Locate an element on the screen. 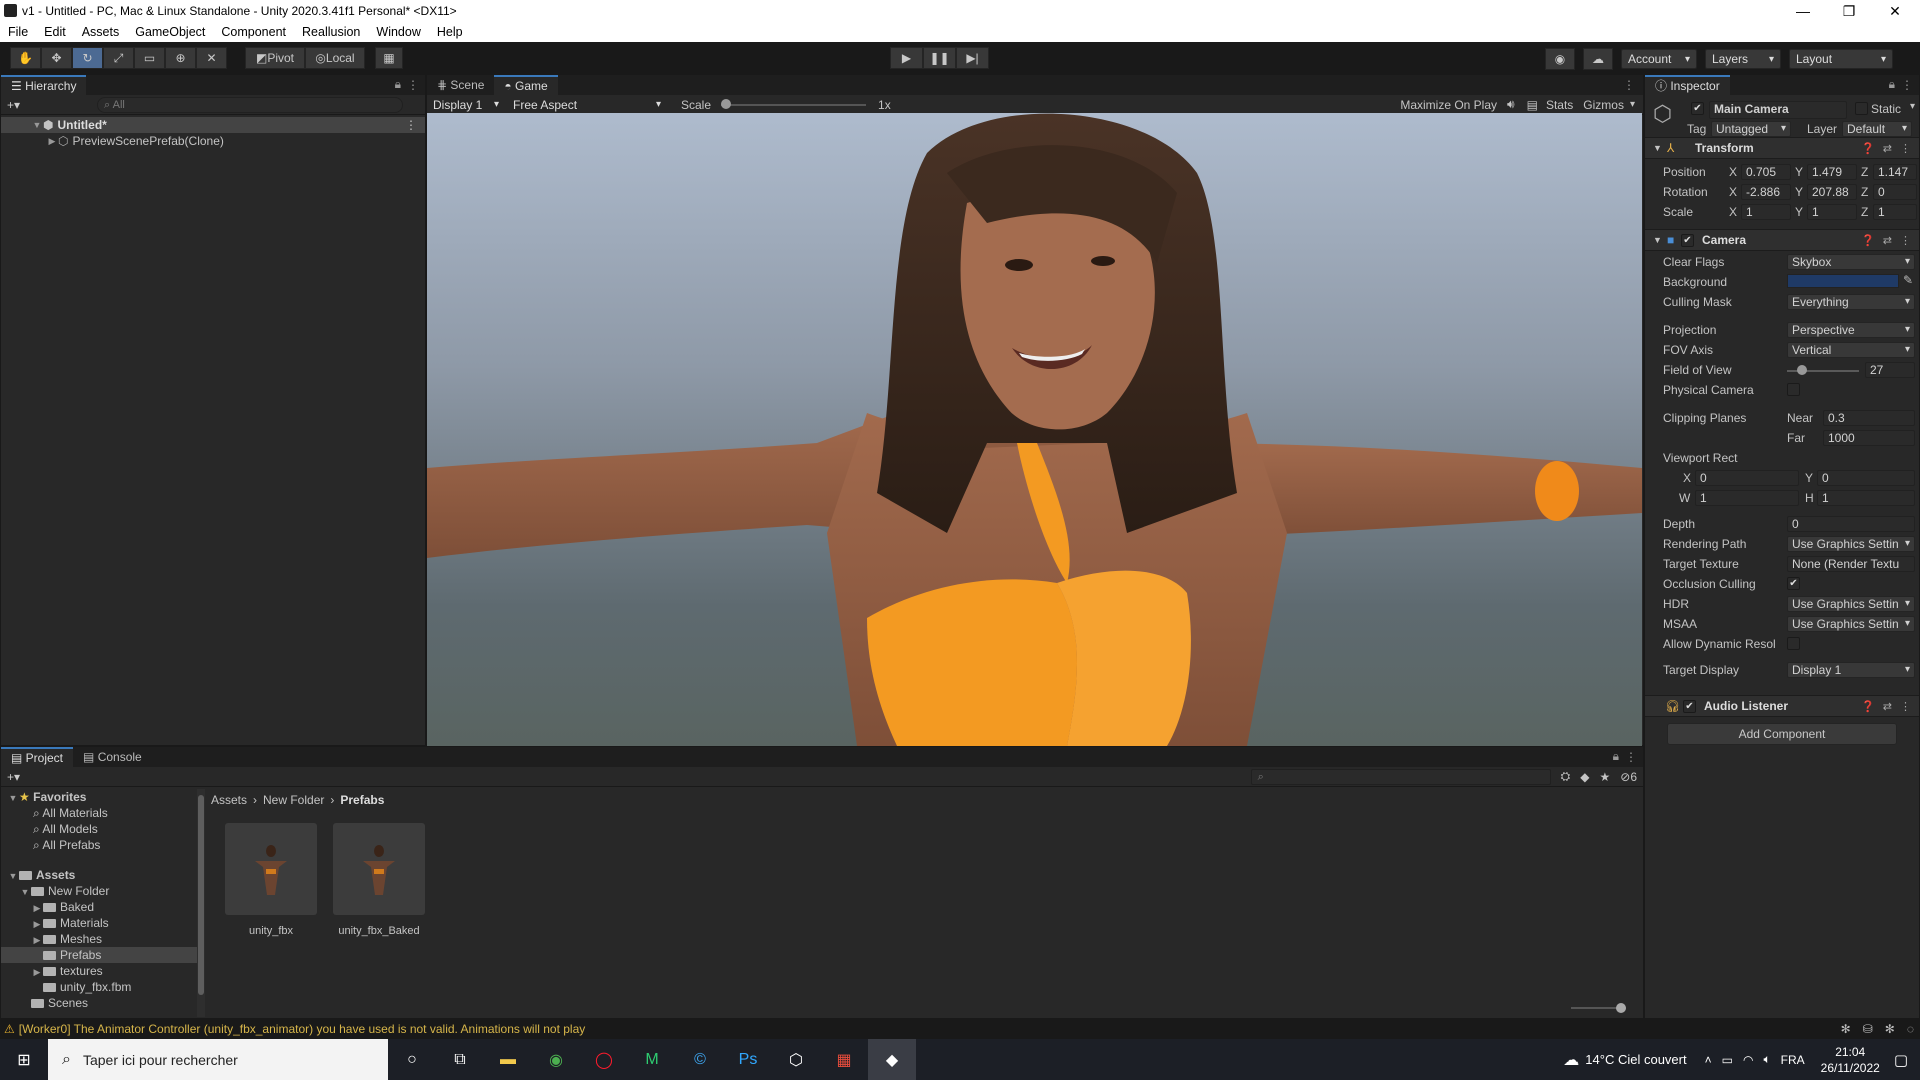 The height and width of the screenshot is (1080, 1920). culling-mask-dropdown: Everything is located at coordinates (1851, 302).